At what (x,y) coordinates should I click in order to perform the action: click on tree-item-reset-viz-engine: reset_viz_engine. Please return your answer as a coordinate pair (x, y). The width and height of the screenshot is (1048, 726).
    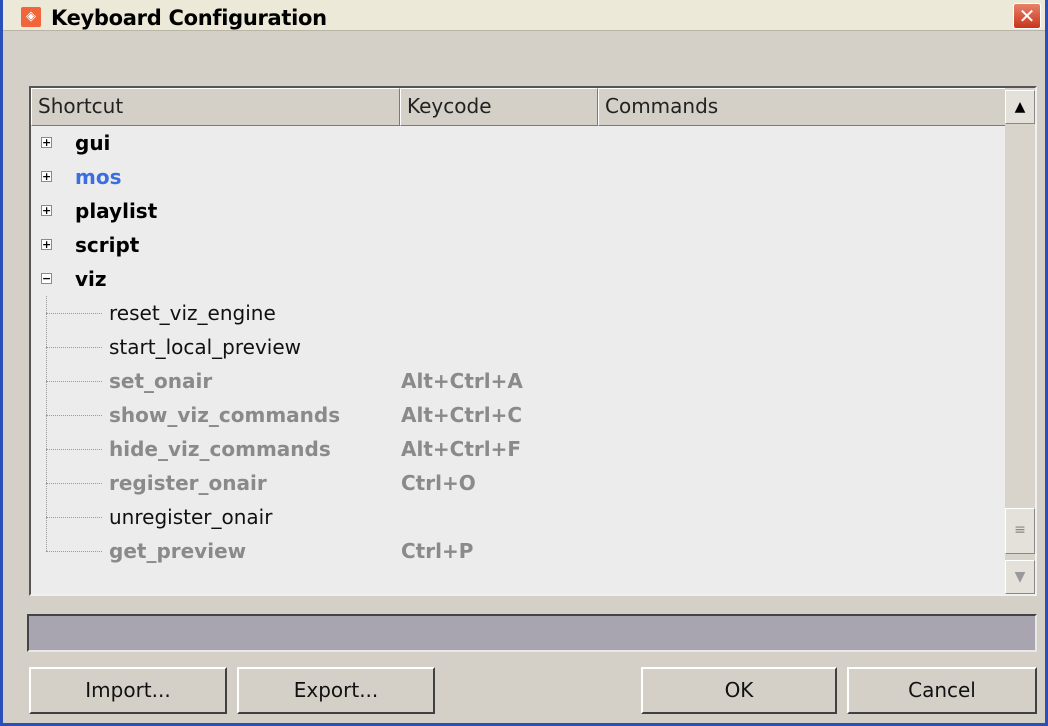
    Looking at the image, I should click on (519, 313).